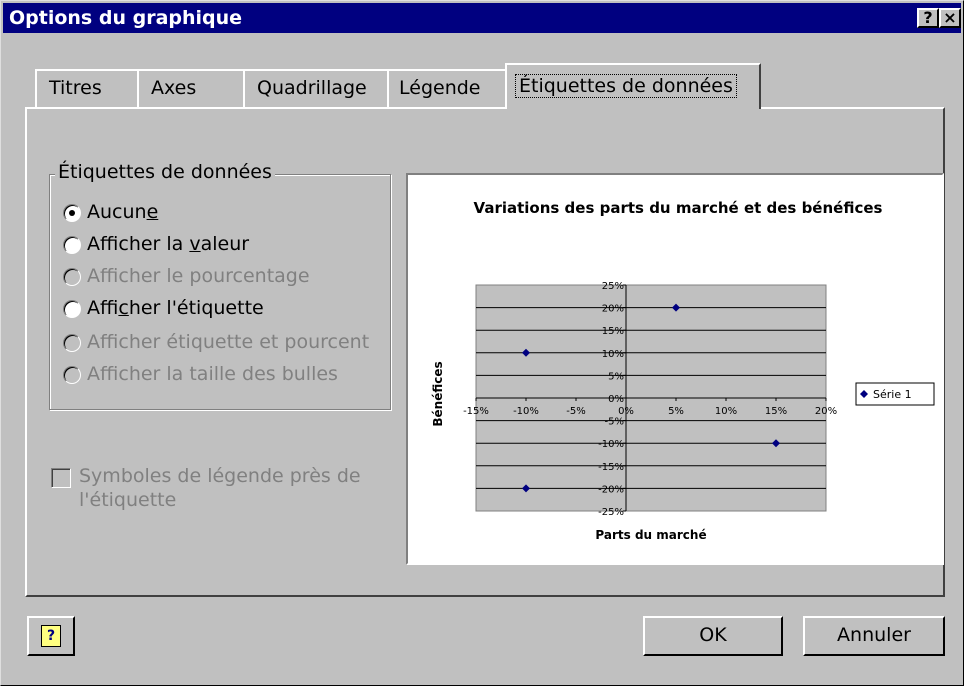 Image resolution: width=964 pixels, height=686 pixels. What do you see at coordinates (220, 488) in the screenshot?
I see `legend-key-label: Symboles de légende près de l'étiquette` at bounding box center [220, 488].